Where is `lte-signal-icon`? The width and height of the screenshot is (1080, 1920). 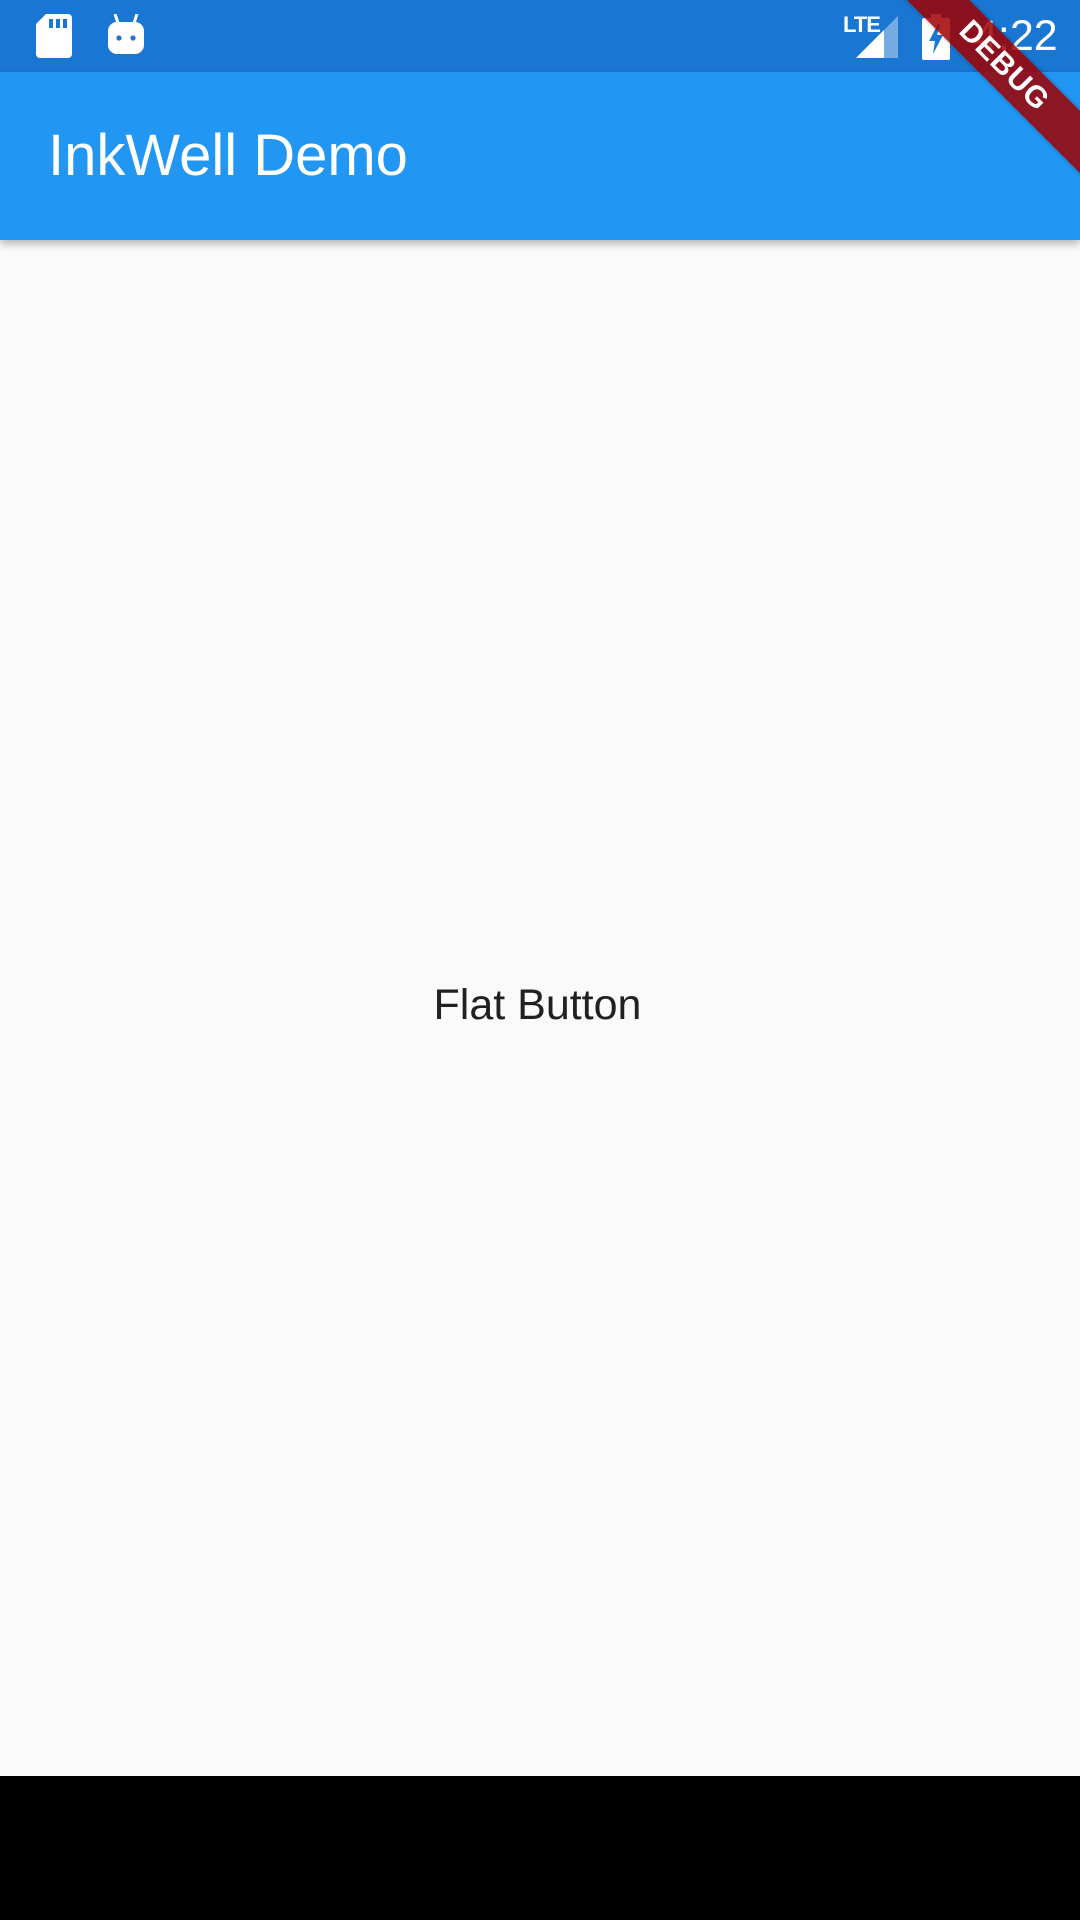
lte-signal-icon is located at coordinates (877, 39).